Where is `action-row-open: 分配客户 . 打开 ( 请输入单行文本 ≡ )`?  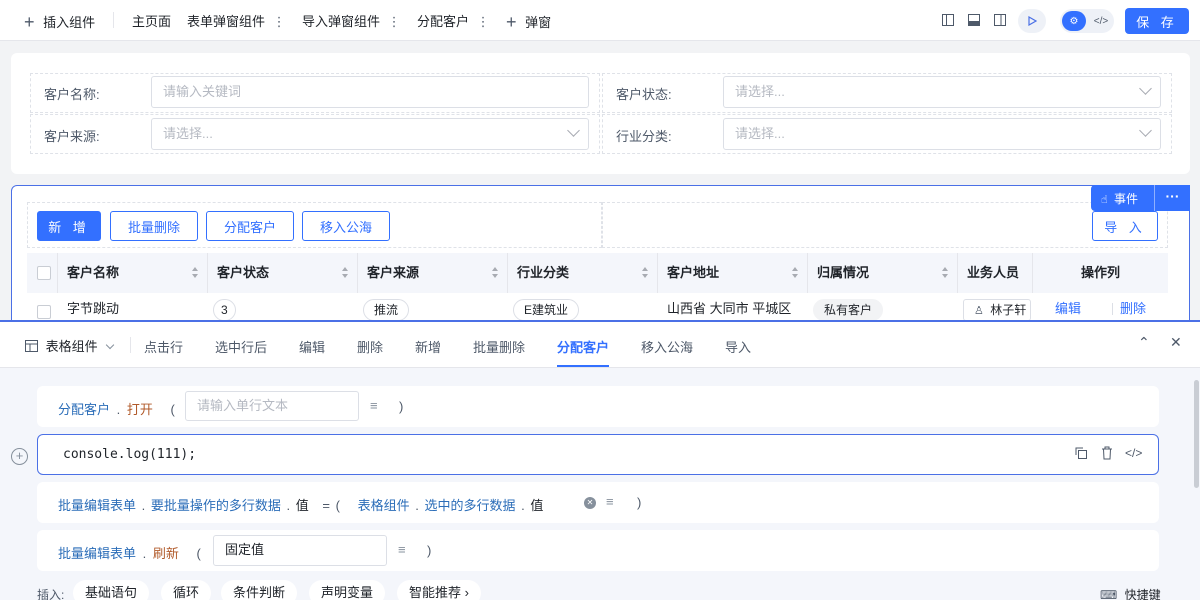
action-row-open: 分配客户 . 打开 ( 请输入单行文本 ≡ ) is located at coordinates (598, 406).